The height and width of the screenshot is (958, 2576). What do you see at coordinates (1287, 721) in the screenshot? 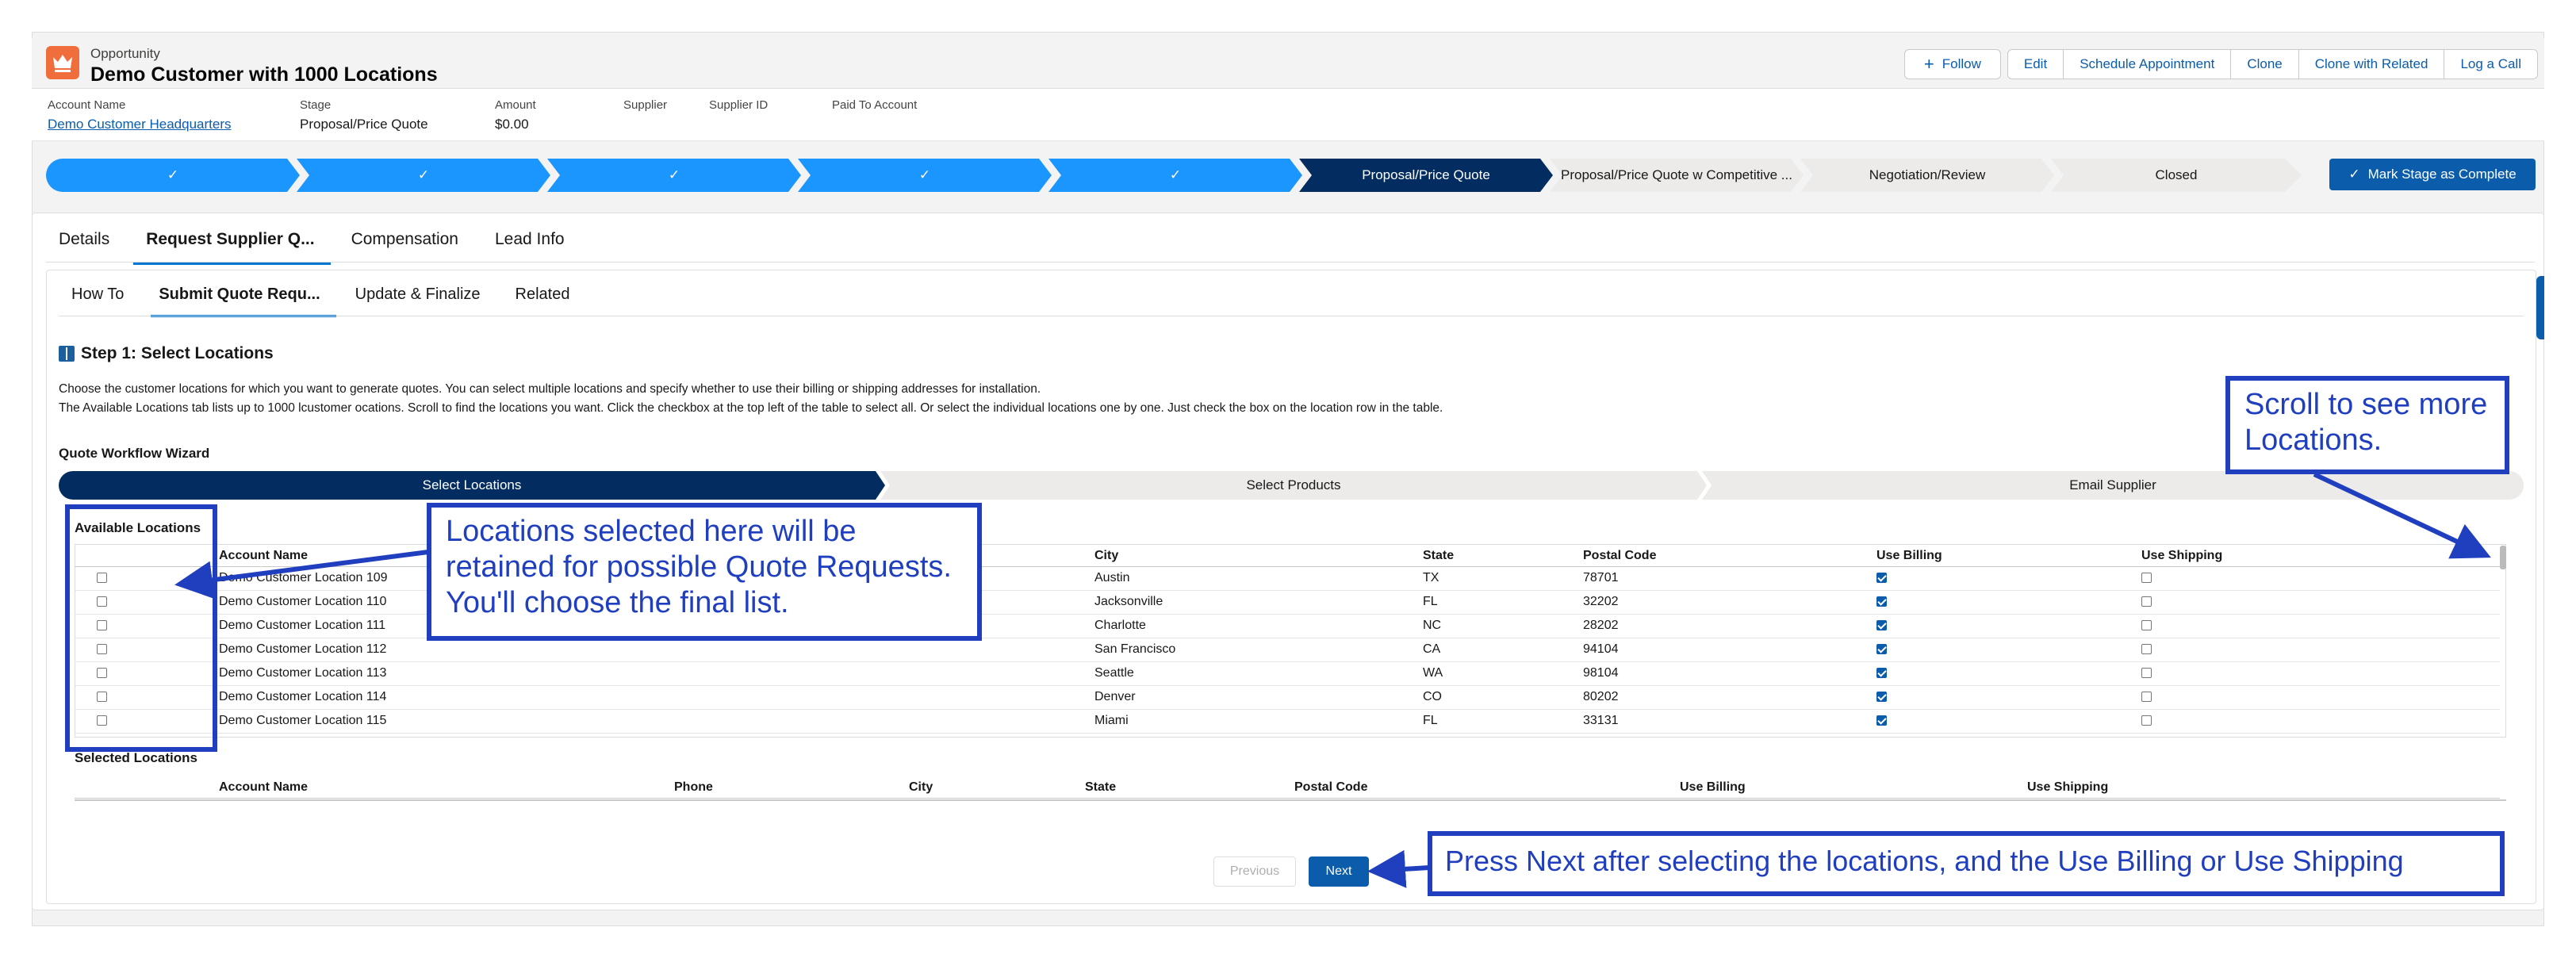
I see `table-row: Demo Customer Location 115 Miami FL 33131` at bounding box center [1287, 721].